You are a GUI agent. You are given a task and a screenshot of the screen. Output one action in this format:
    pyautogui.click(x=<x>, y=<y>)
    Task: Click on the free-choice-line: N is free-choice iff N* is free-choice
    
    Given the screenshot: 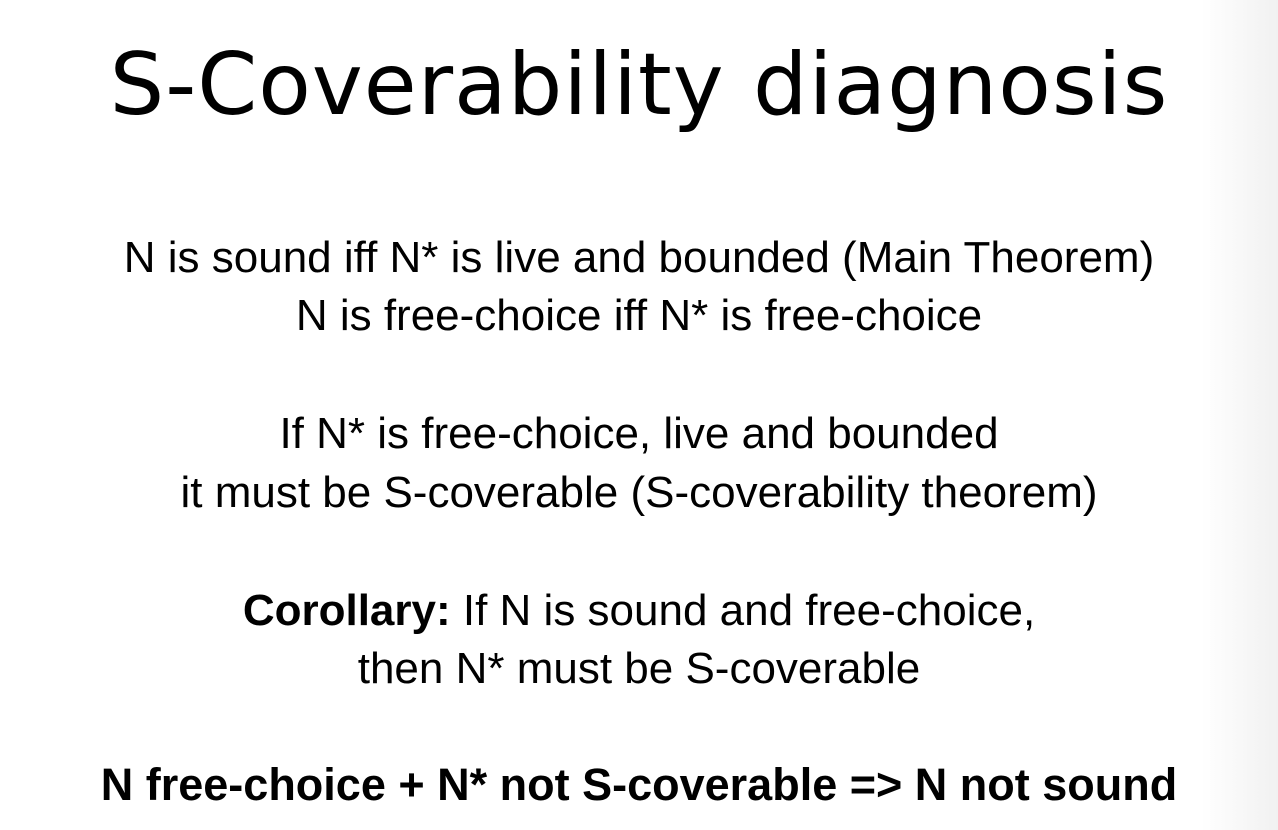 What is the action you would take?
    pyautogui.click(x=639, y=315)
    